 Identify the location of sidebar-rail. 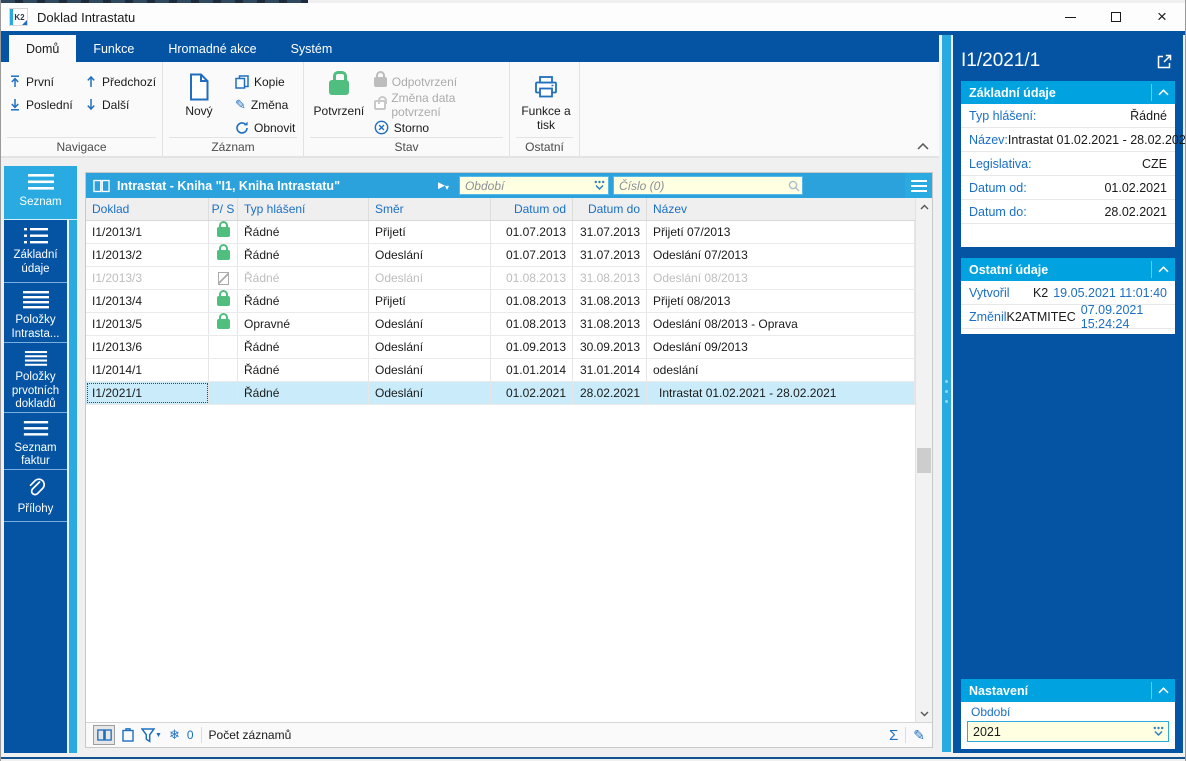
(72, 459).